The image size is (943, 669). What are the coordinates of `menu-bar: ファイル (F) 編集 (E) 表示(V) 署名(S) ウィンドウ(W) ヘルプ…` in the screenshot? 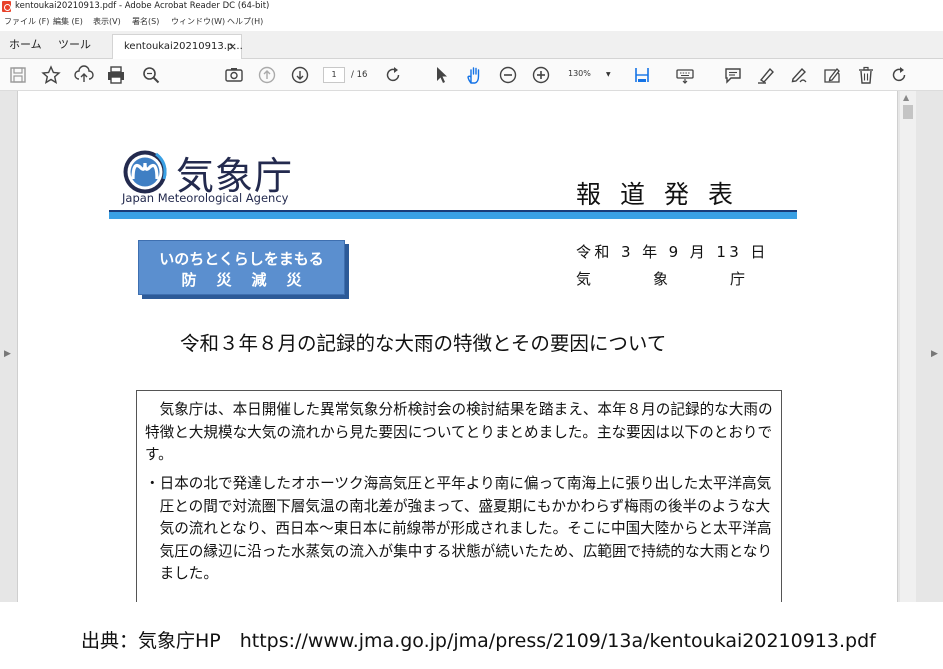 It's located at (471, 22).